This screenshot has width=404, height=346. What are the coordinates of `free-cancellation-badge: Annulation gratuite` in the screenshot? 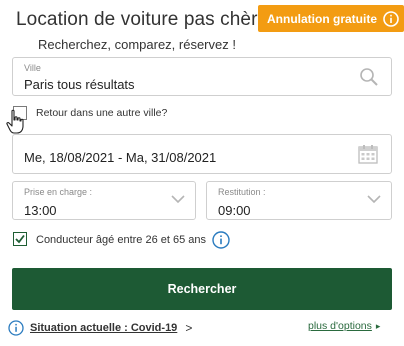 It's located at (331, 18).